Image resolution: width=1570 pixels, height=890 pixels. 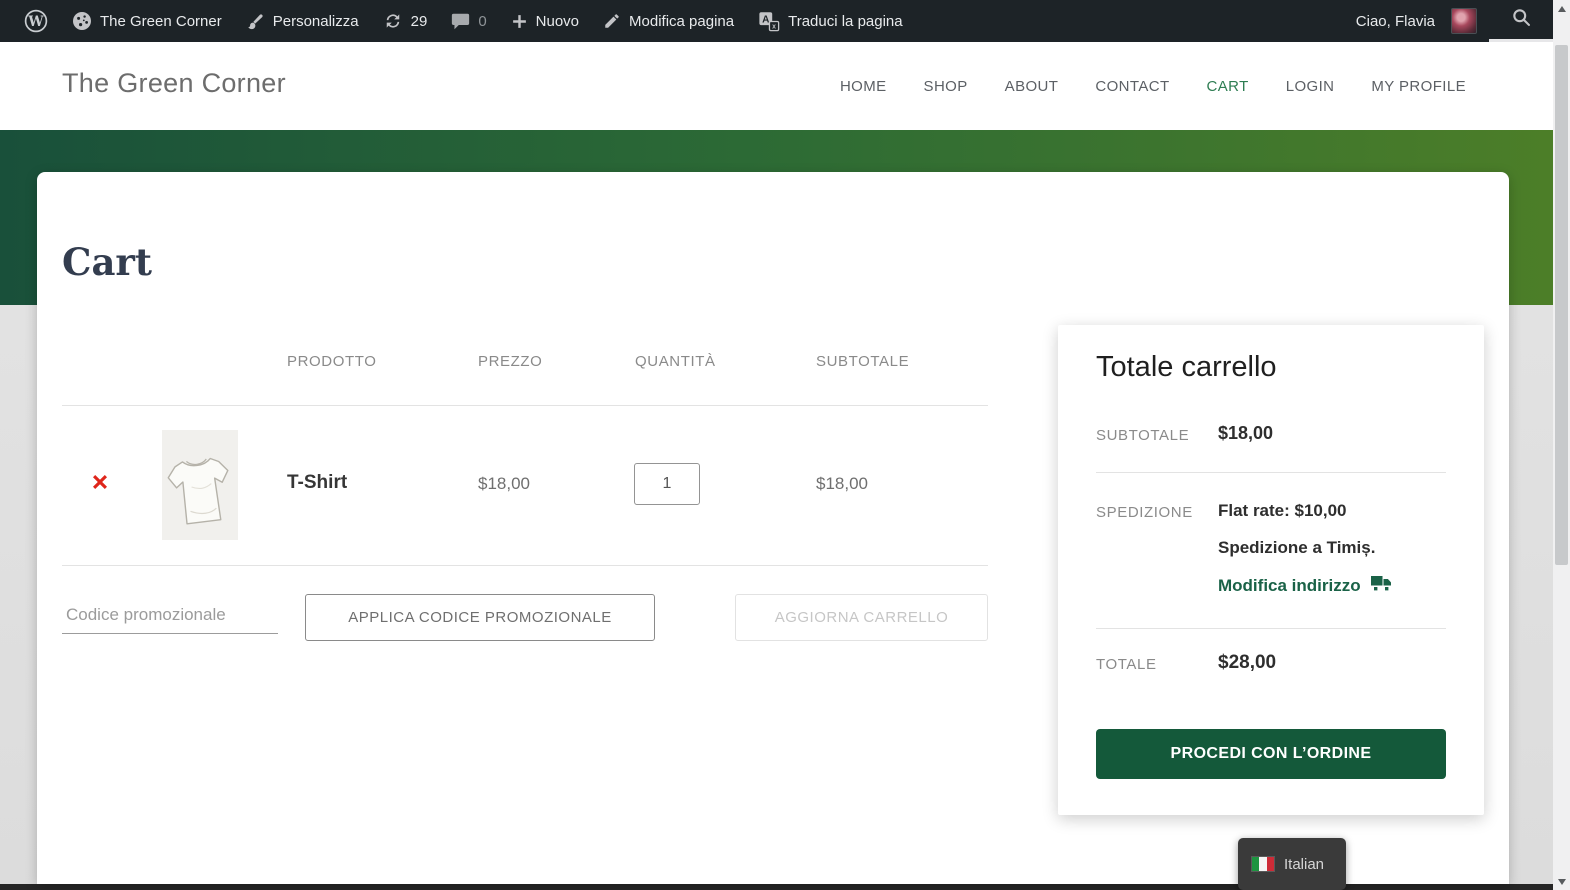 What do you see at coordinates (510, 361) in the screenshot?
I see `column-header-price: PREZZO` at bounding box center [510, 361].